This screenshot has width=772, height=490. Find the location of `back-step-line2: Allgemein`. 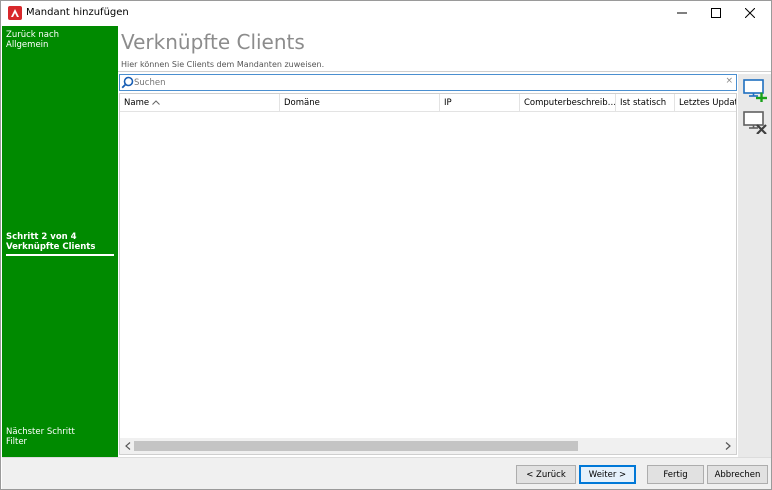

back-step-line2: Allgemein is located at coordinates (27, 45).